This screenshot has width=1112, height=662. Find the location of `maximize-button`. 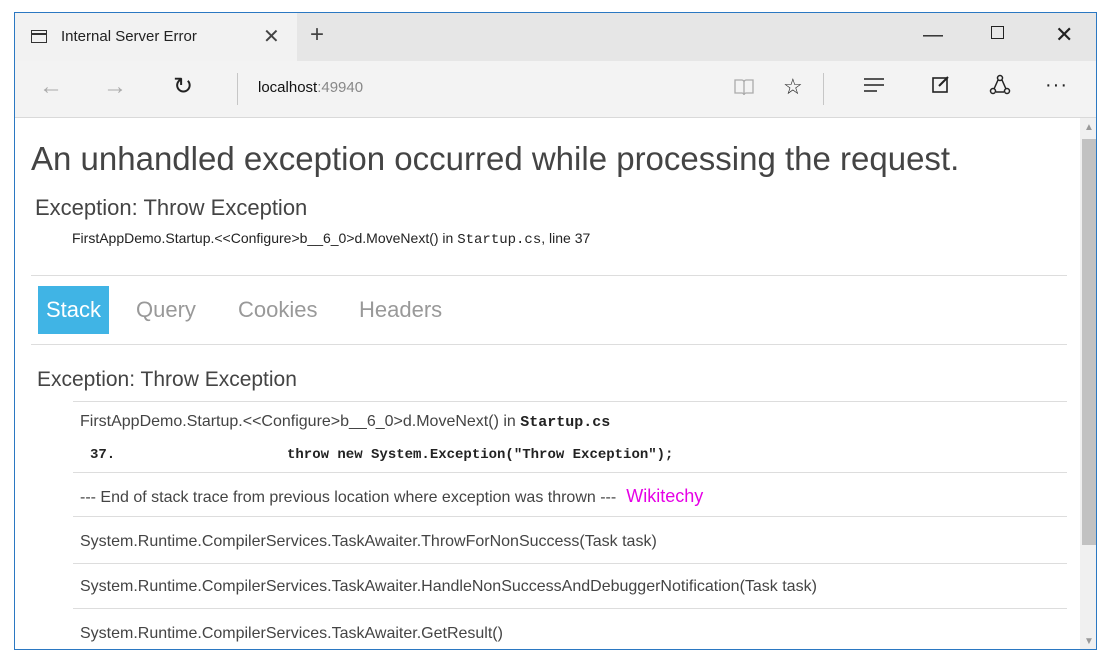

maximize-button is located at coordinates (997, 32).